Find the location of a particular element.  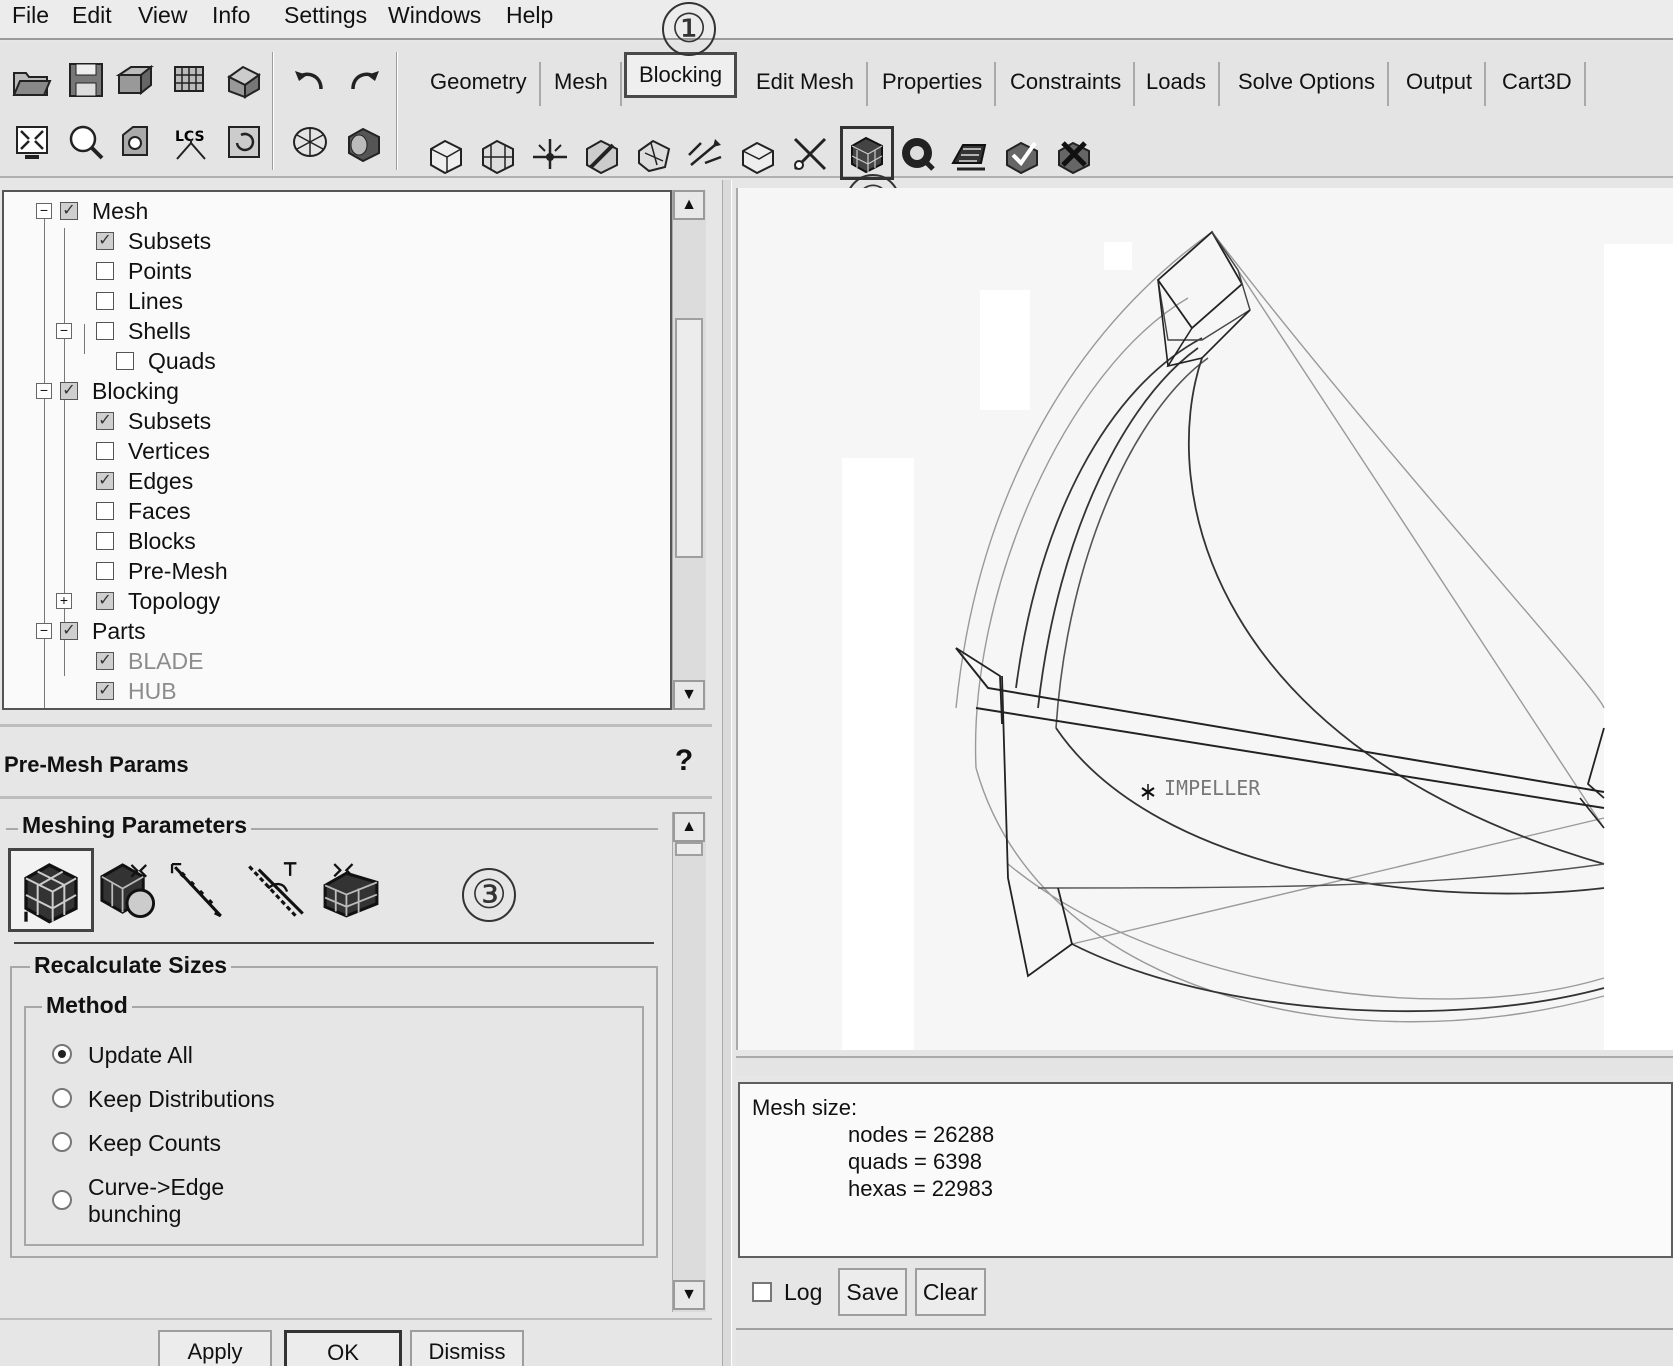

method-curve-edge-bunching: Curve->Edge bunching is located at coordinates (138, 1201).